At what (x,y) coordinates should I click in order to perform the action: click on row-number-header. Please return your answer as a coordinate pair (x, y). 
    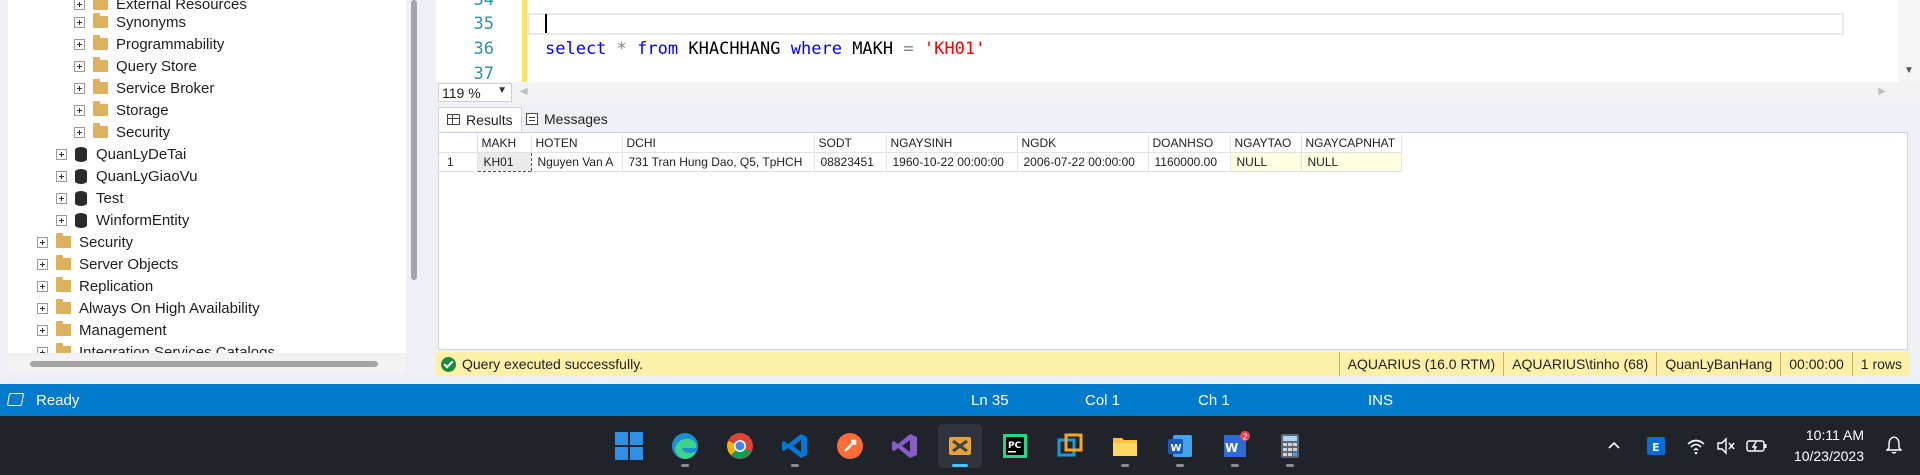
    Looking at the image, I should click on (458, 143).